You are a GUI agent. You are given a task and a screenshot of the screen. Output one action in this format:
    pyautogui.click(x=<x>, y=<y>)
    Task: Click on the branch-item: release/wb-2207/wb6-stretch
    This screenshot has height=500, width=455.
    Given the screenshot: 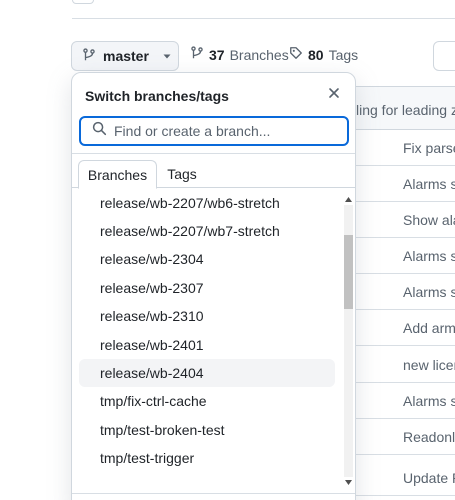 What is the action you would take?
    pyautogui.click(x=207, y=203)
    